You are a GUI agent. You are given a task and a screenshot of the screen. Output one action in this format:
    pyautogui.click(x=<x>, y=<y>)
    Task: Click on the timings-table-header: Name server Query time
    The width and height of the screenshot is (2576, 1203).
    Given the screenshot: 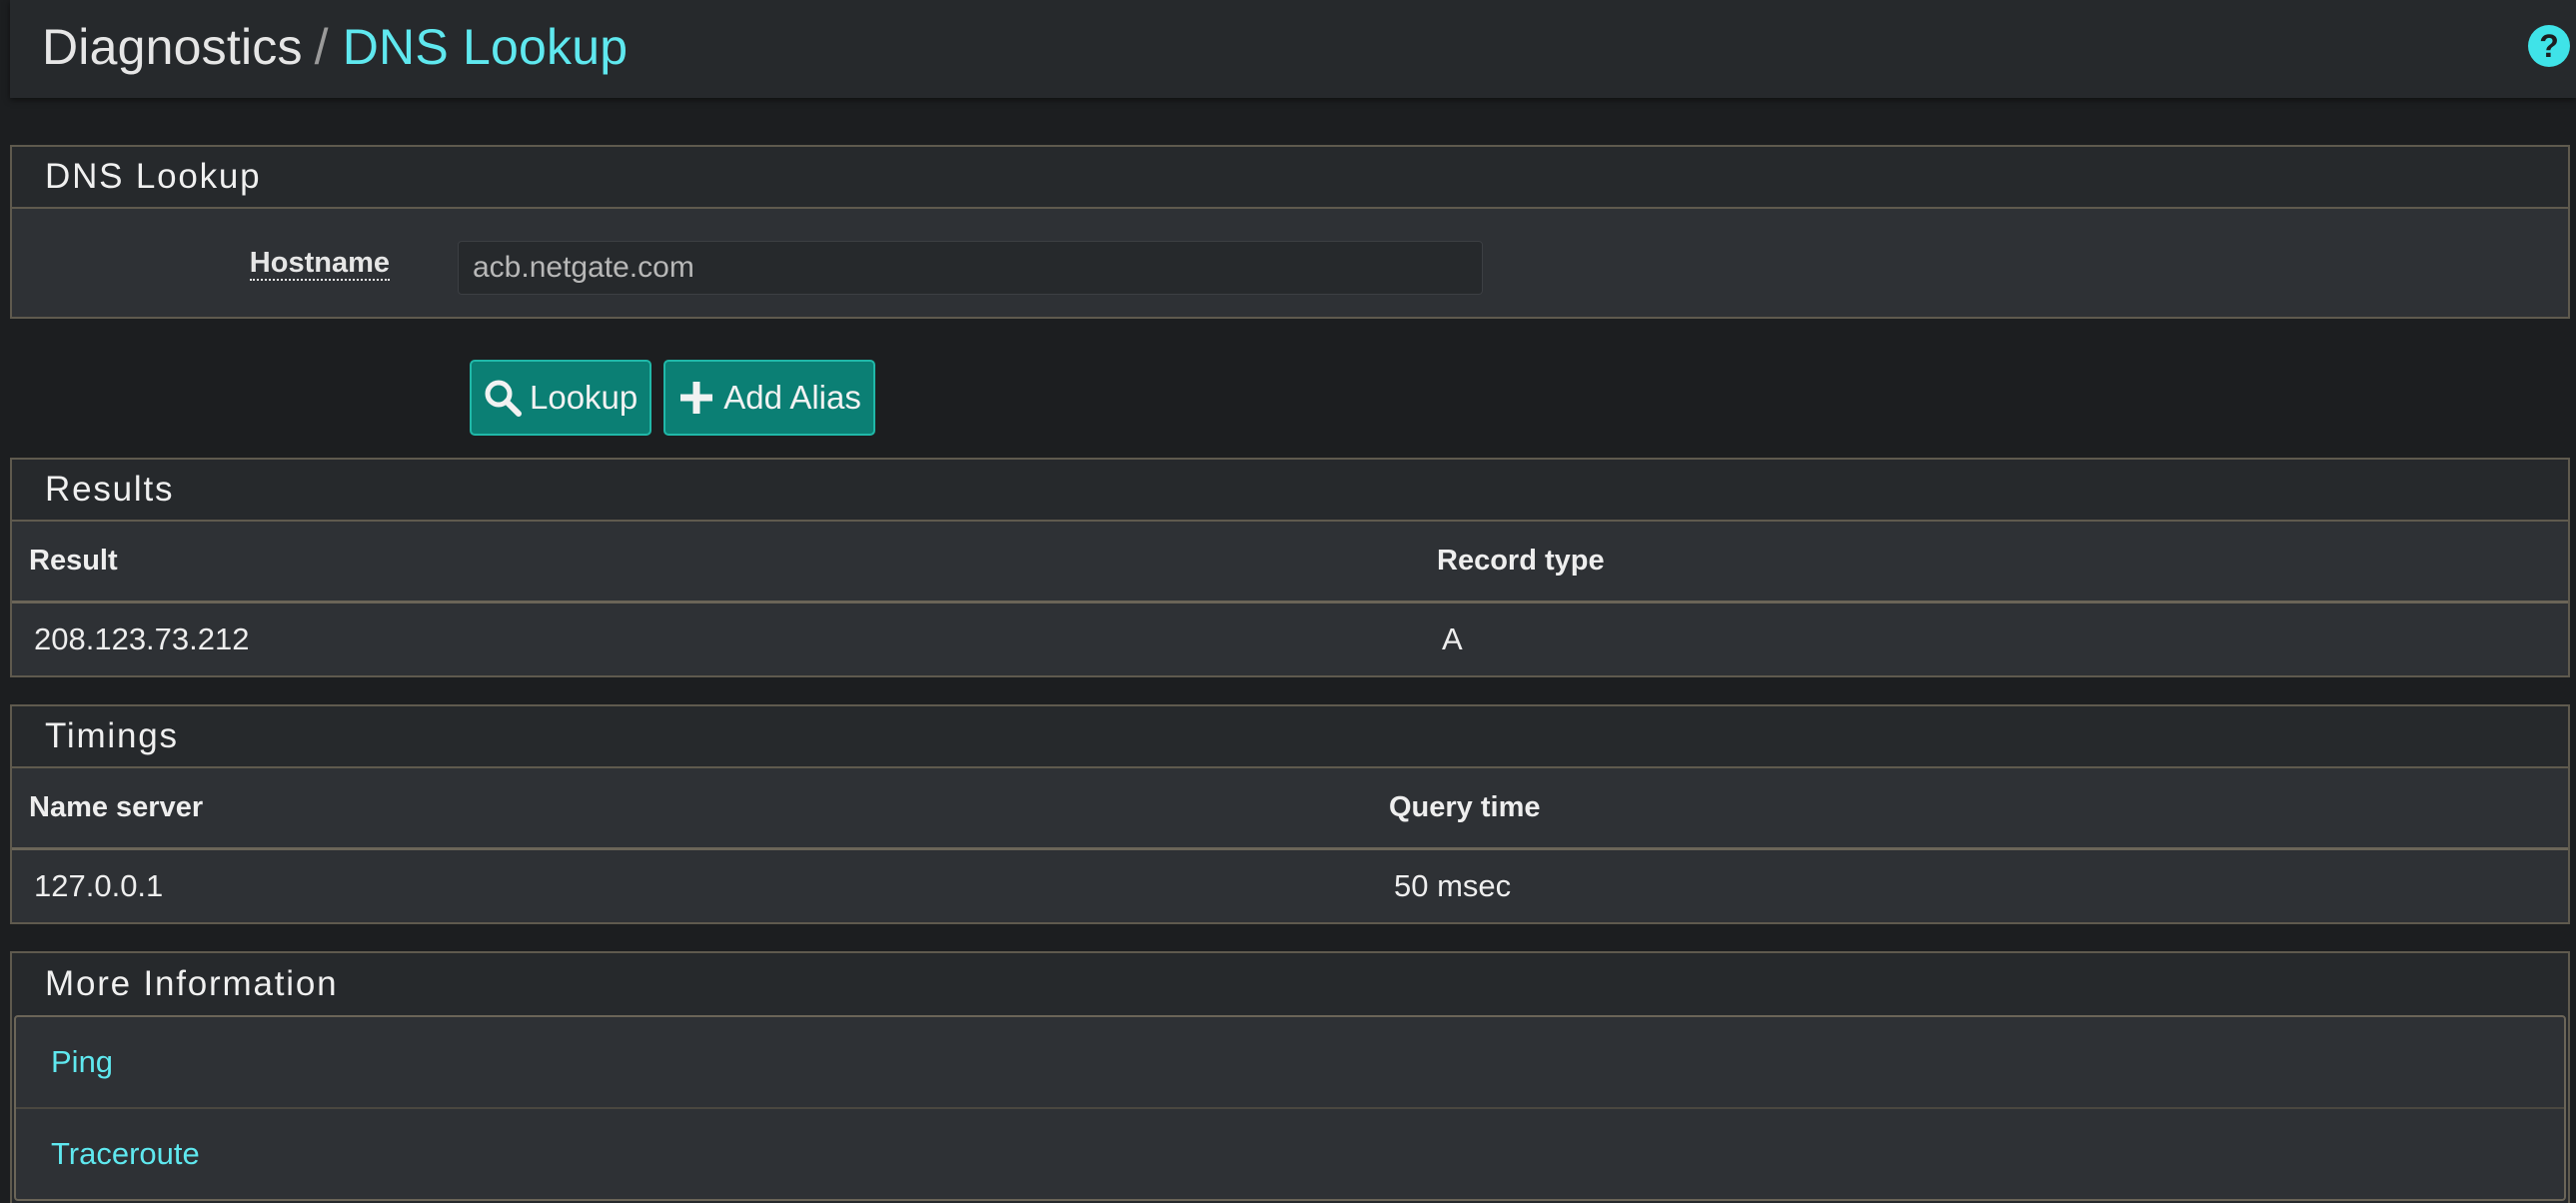 What is the action you would take?
    pyautogui.click(x=1290, y=809)
    